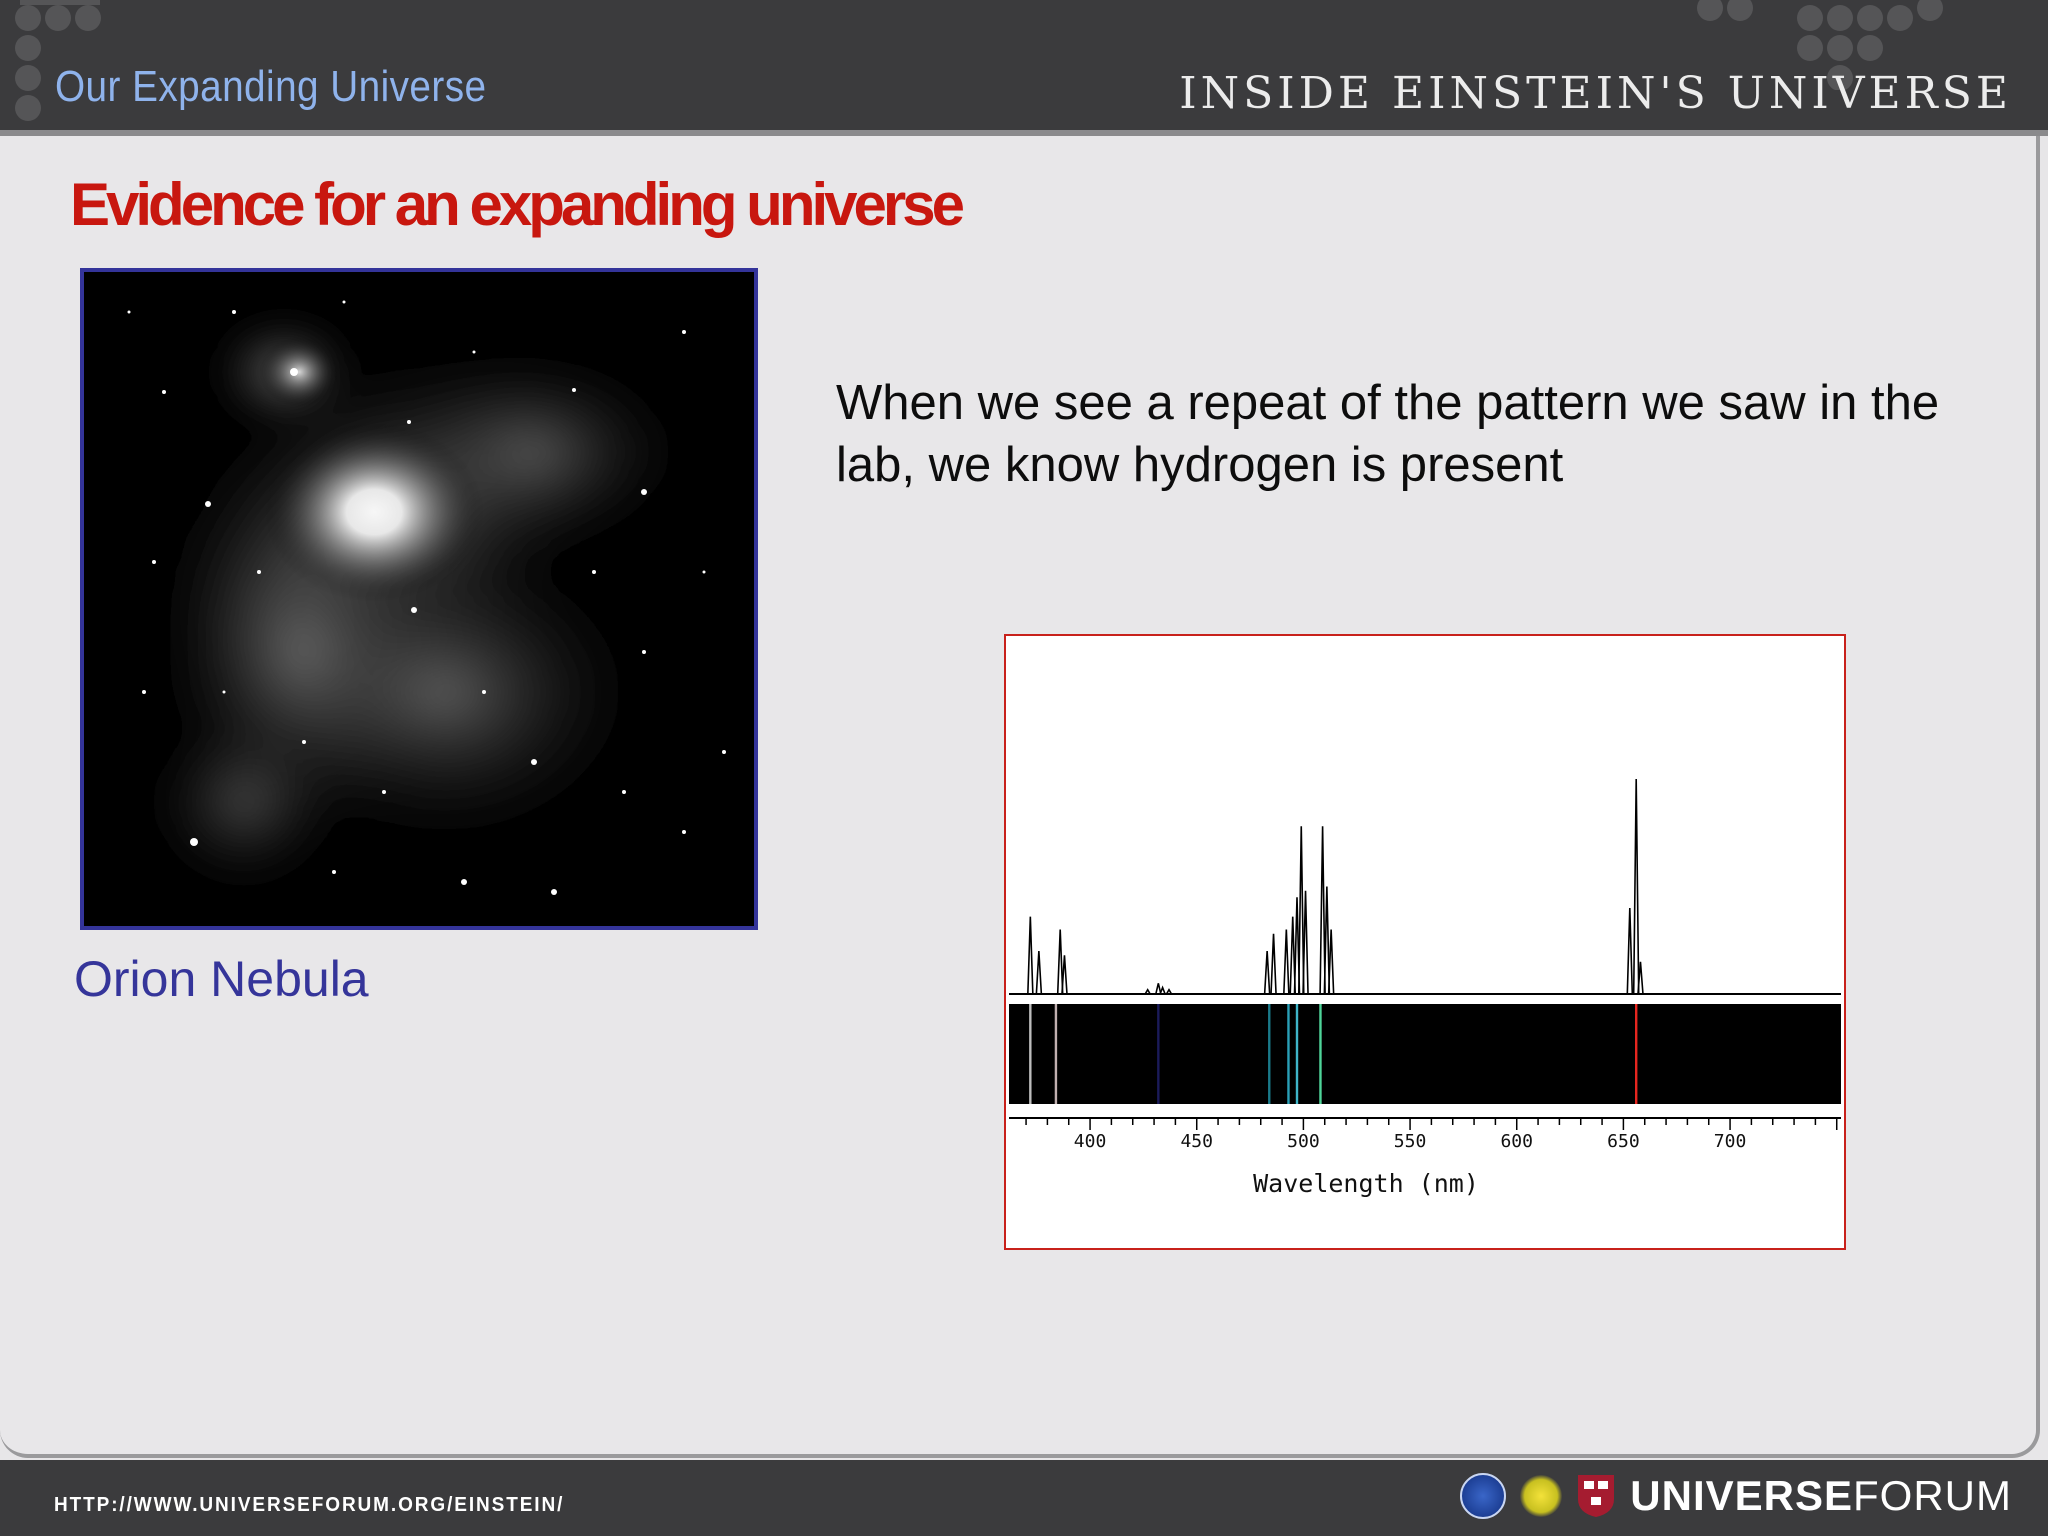 The width and height of the screenshot is (2048, 1536). I want to click on spectrum-svg: 400 450 500 550 600 650 700 Wavelength (nm), so click(1425, 988).